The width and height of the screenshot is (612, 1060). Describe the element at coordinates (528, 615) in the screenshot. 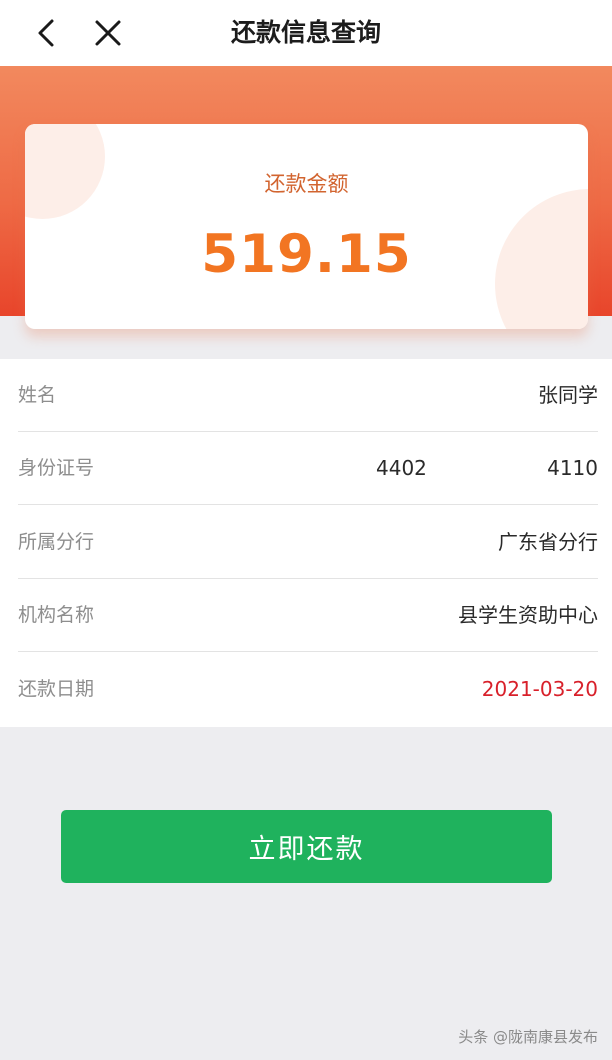

I see `org-value: 县学生资助中心` at that location.